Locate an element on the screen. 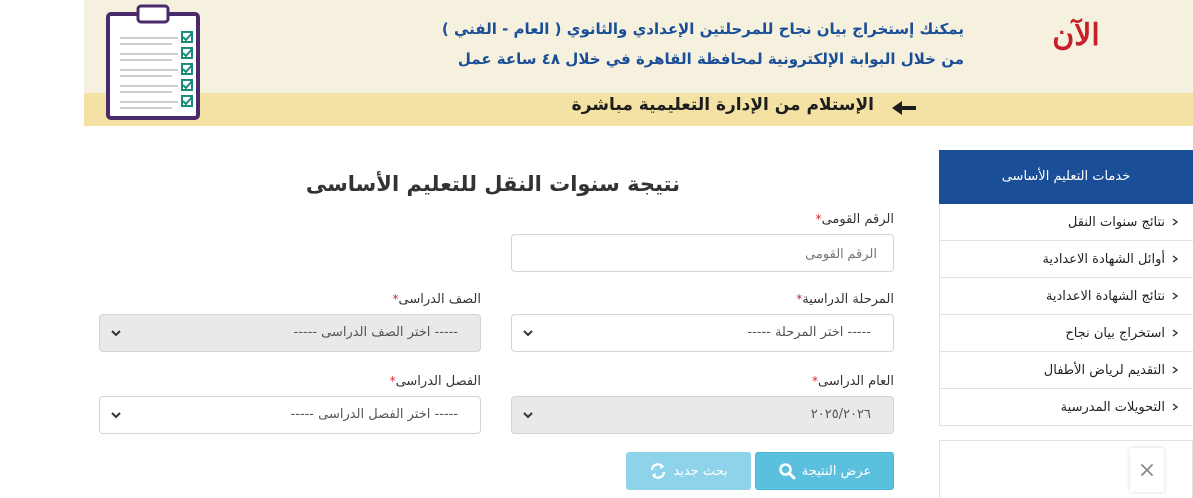  sidebar-item-transfer-results: نتائج سنوات النقل is located at coordinates (1066, 222).